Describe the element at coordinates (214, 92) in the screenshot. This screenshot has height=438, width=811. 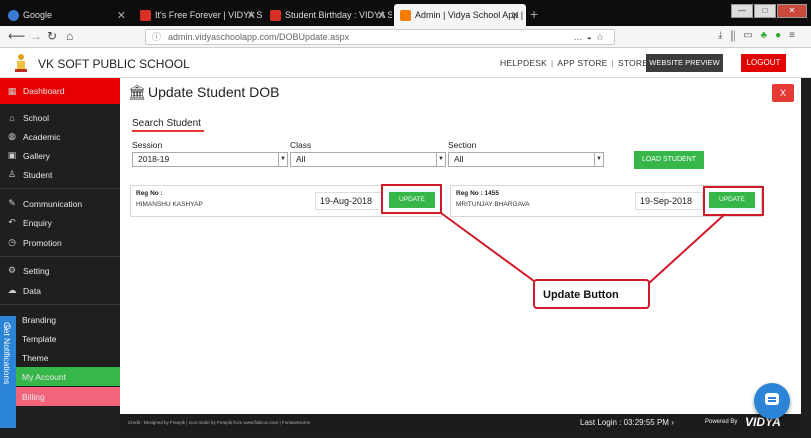
I see `page-title: Update Student DOB` at that location.